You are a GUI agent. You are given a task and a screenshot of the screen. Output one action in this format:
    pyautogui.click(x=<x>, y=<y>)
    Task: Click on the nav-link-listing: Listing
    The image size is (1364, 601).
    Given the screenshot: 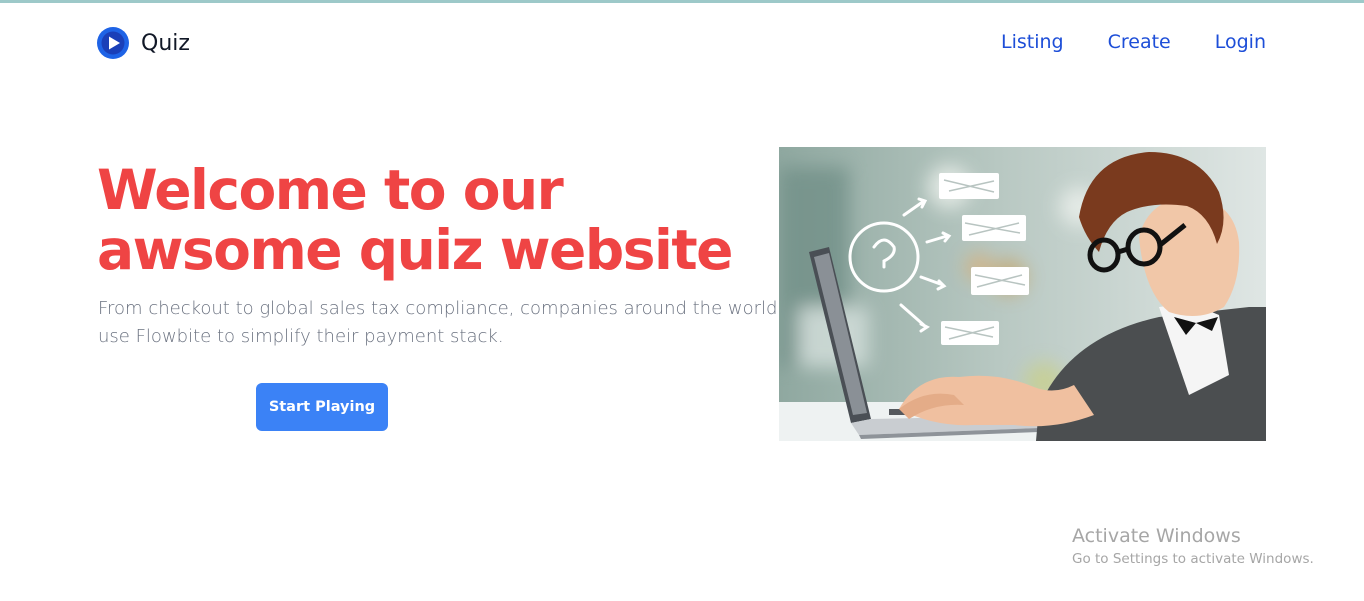 What is the action you would take?
    pyautogui.click(x=1032, y=42)
    